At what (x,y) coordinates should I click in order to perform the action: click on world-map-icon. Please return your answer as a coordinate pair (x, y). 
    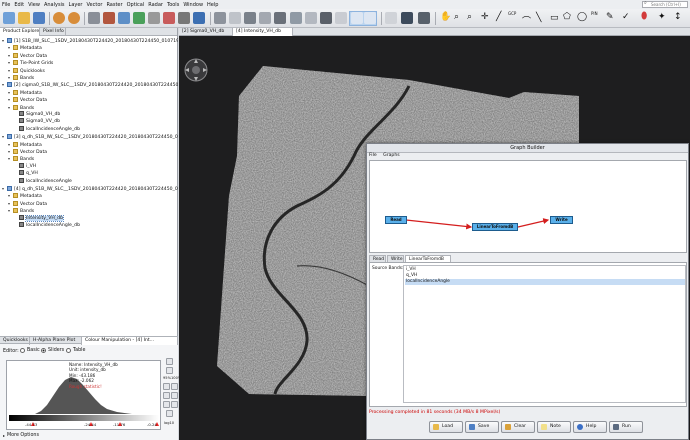
    Looking at the image, I should click on (296, 18).